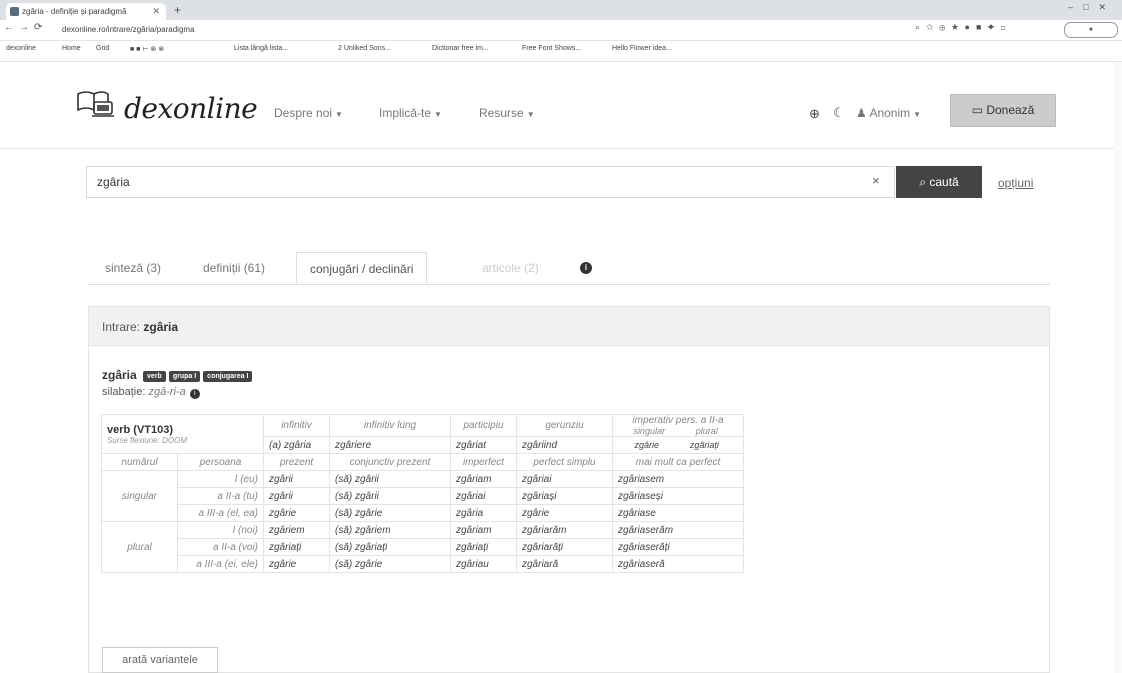  I want to click on form-gerund: zgâriind, so click(564, 445).